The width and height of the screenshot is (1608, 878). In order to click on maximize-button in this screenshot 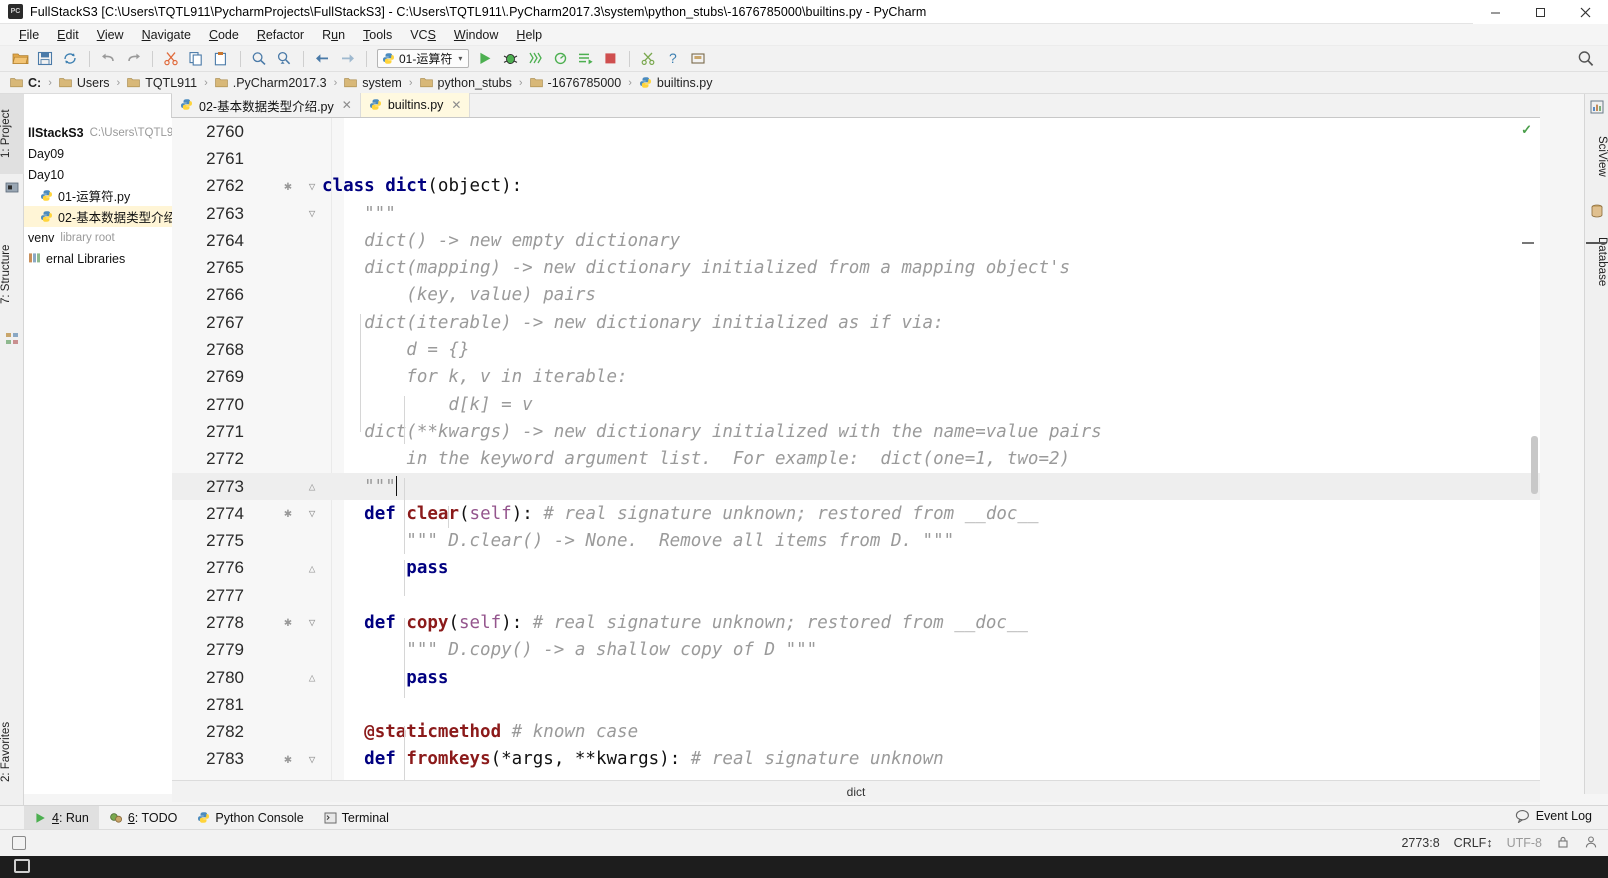, I will do `click(1540, 12)`.